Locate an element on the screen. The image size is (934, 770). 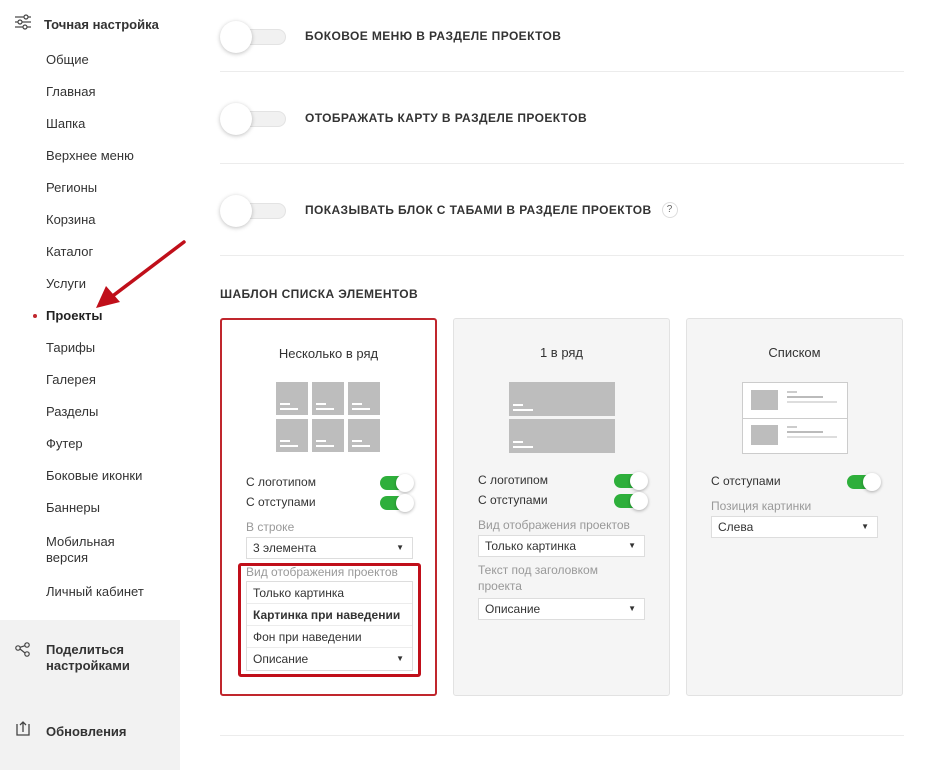
in-row-label: В строке is located at coordinates (270, 527).